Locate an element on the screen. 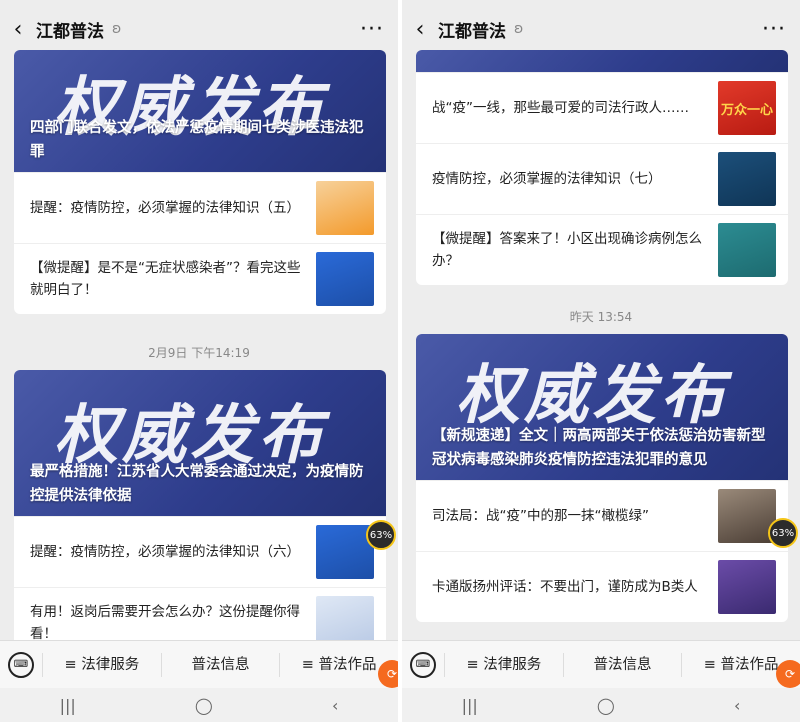 This screenshot has width=800, height=722. article-item: 司法局：战“疫”中的那一抹“橄榄绿” is located at coordinates (602, 515).